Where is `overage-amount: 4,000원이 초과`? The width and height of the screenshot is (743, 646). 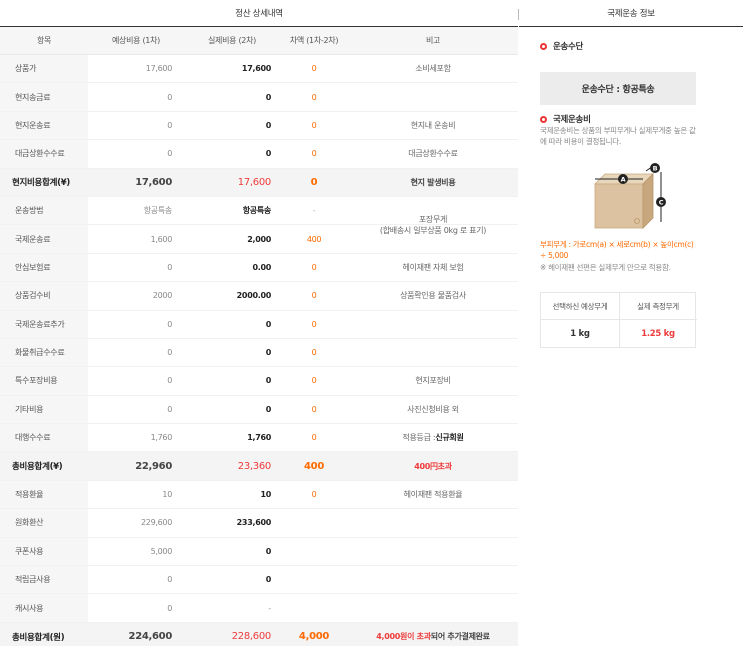 overage-amount: 4,000원이 초과 is located at coordinates (403, 636).